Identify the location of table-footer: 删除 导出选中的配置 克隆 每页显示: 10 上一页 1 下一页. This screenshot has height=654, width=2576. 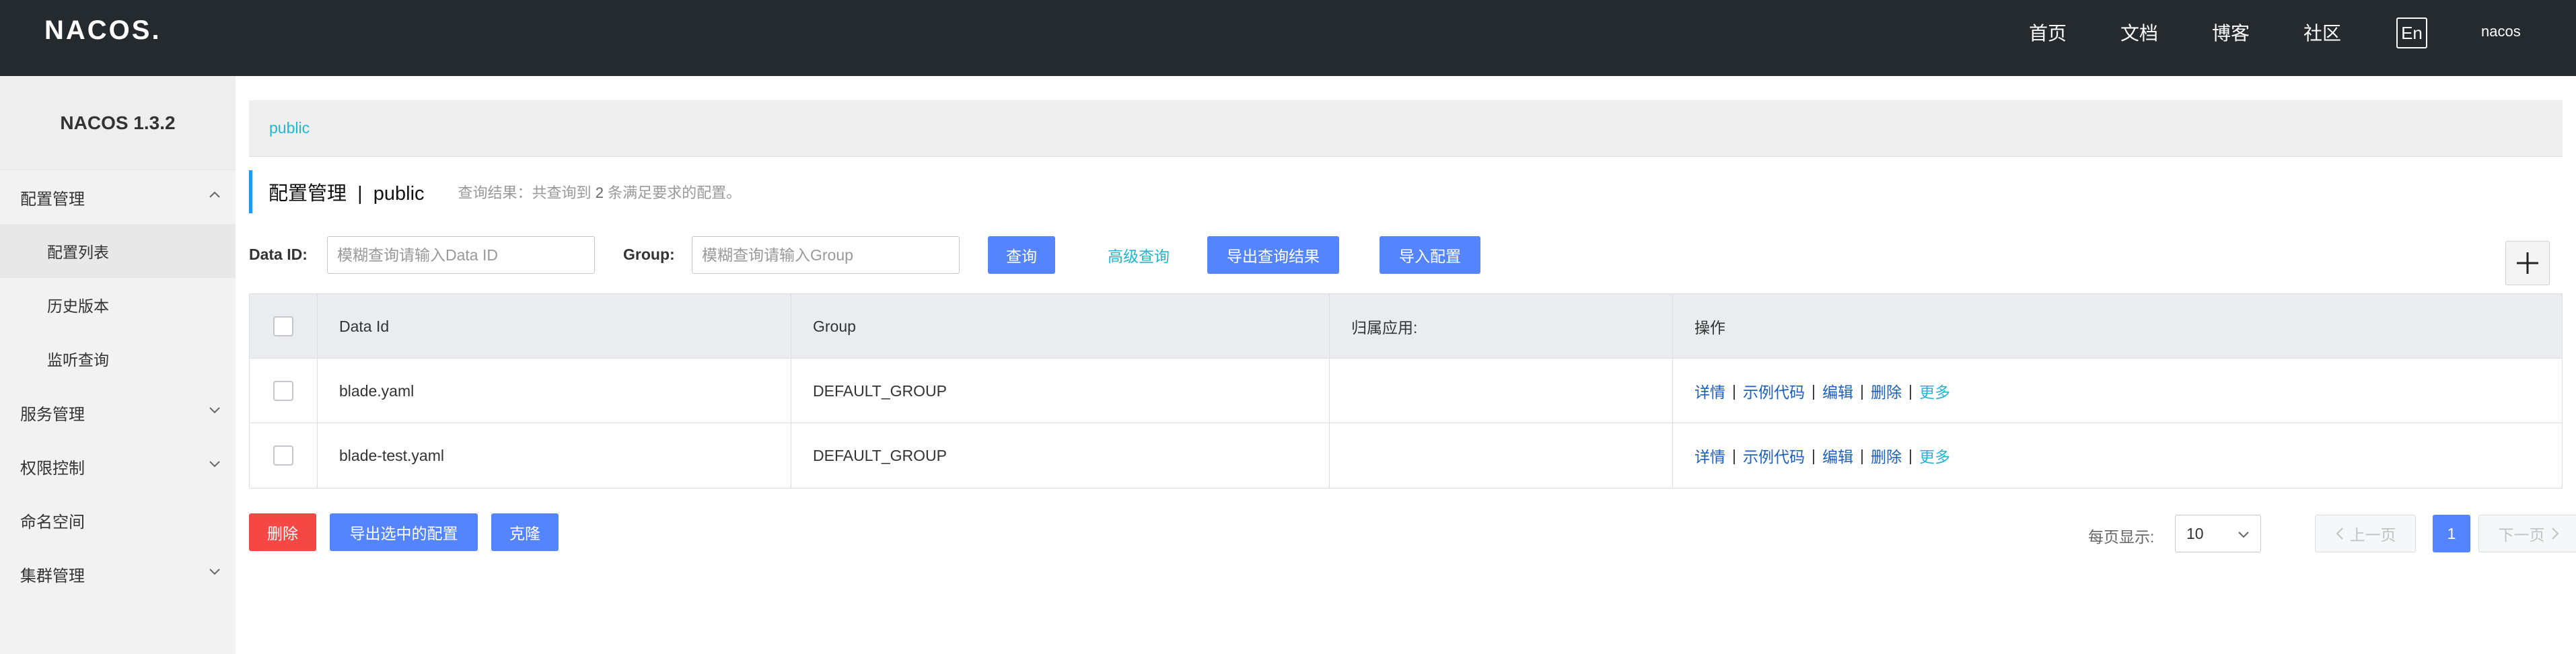
(1413, 533).